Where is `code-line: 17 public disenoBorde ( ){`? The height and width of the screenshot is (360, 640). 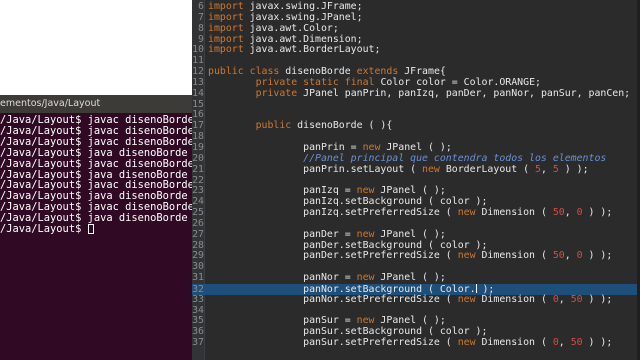 code-line: 17 public disenoBorde ( ){ is located at coordinates (416, 126).